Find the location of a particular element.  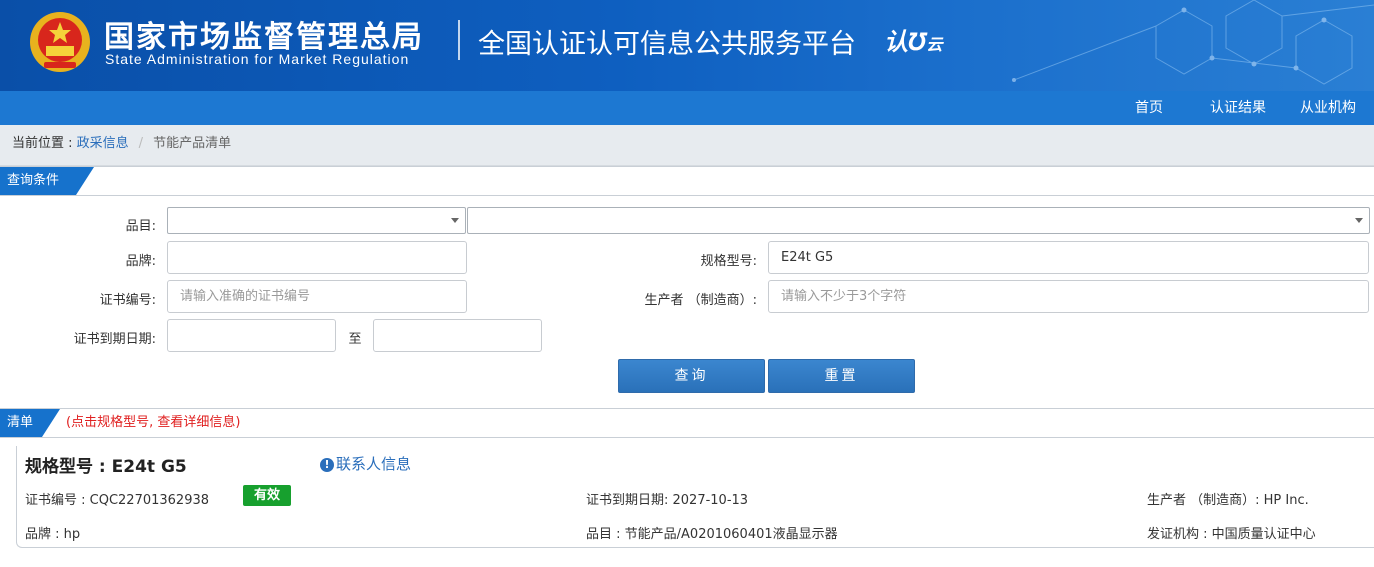

info-icon: ! is located at coordinates (327, 465).